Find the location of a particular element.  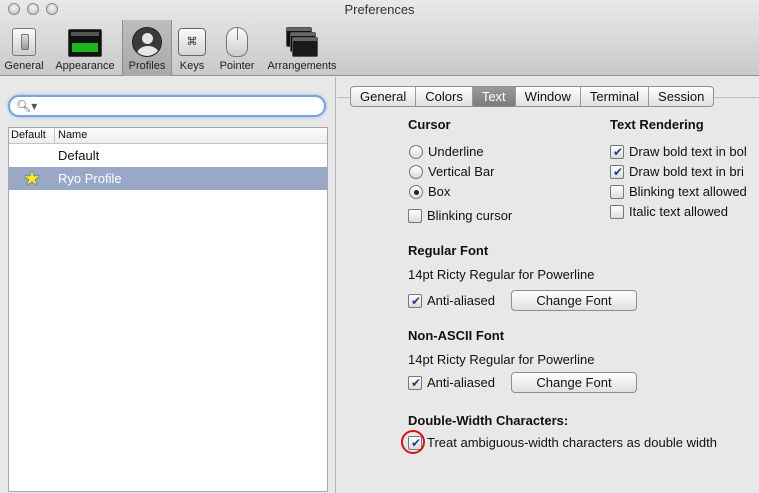

toolbar-item-general: General is located at coordinates (24, 48).